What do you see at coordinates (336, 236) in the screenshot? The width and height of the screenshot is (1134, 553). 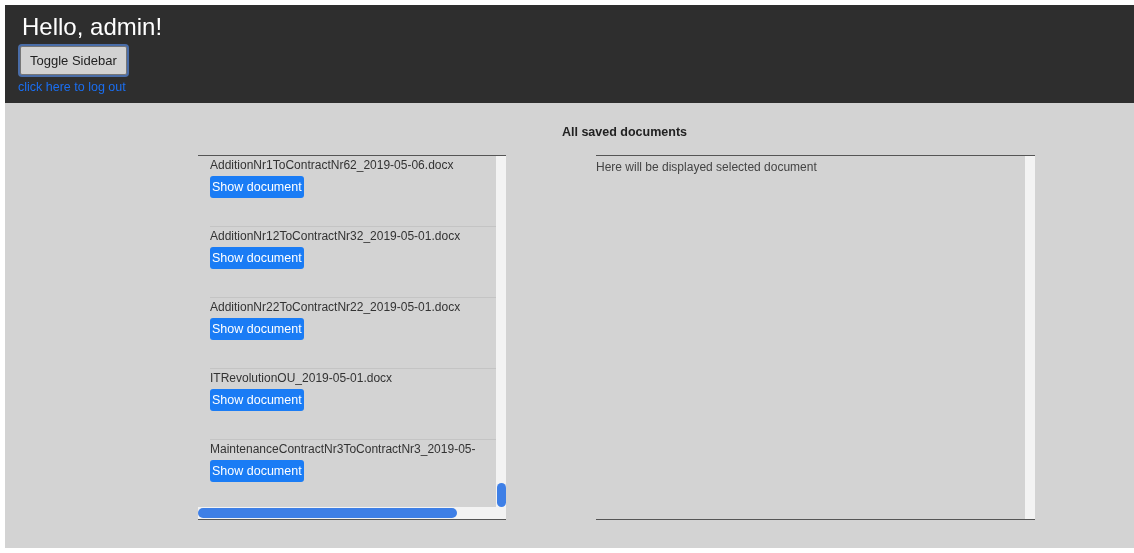 I see `document-name: AdditionNr12ToContractNr32_2019-05-01.docx` at bounding box center [336, 236].